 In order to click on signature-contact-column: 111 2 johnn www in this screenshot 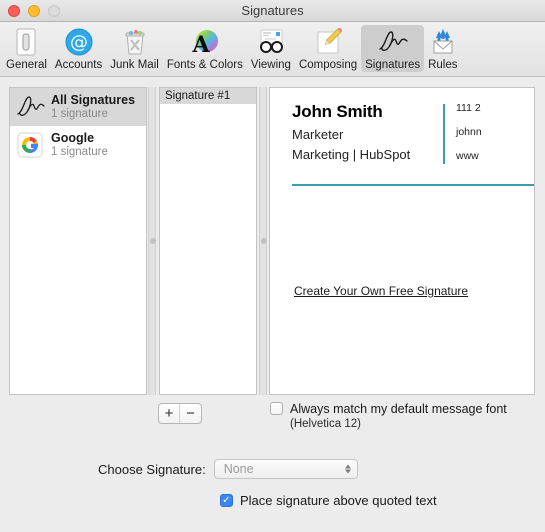, I will do `click(495, 138)`.